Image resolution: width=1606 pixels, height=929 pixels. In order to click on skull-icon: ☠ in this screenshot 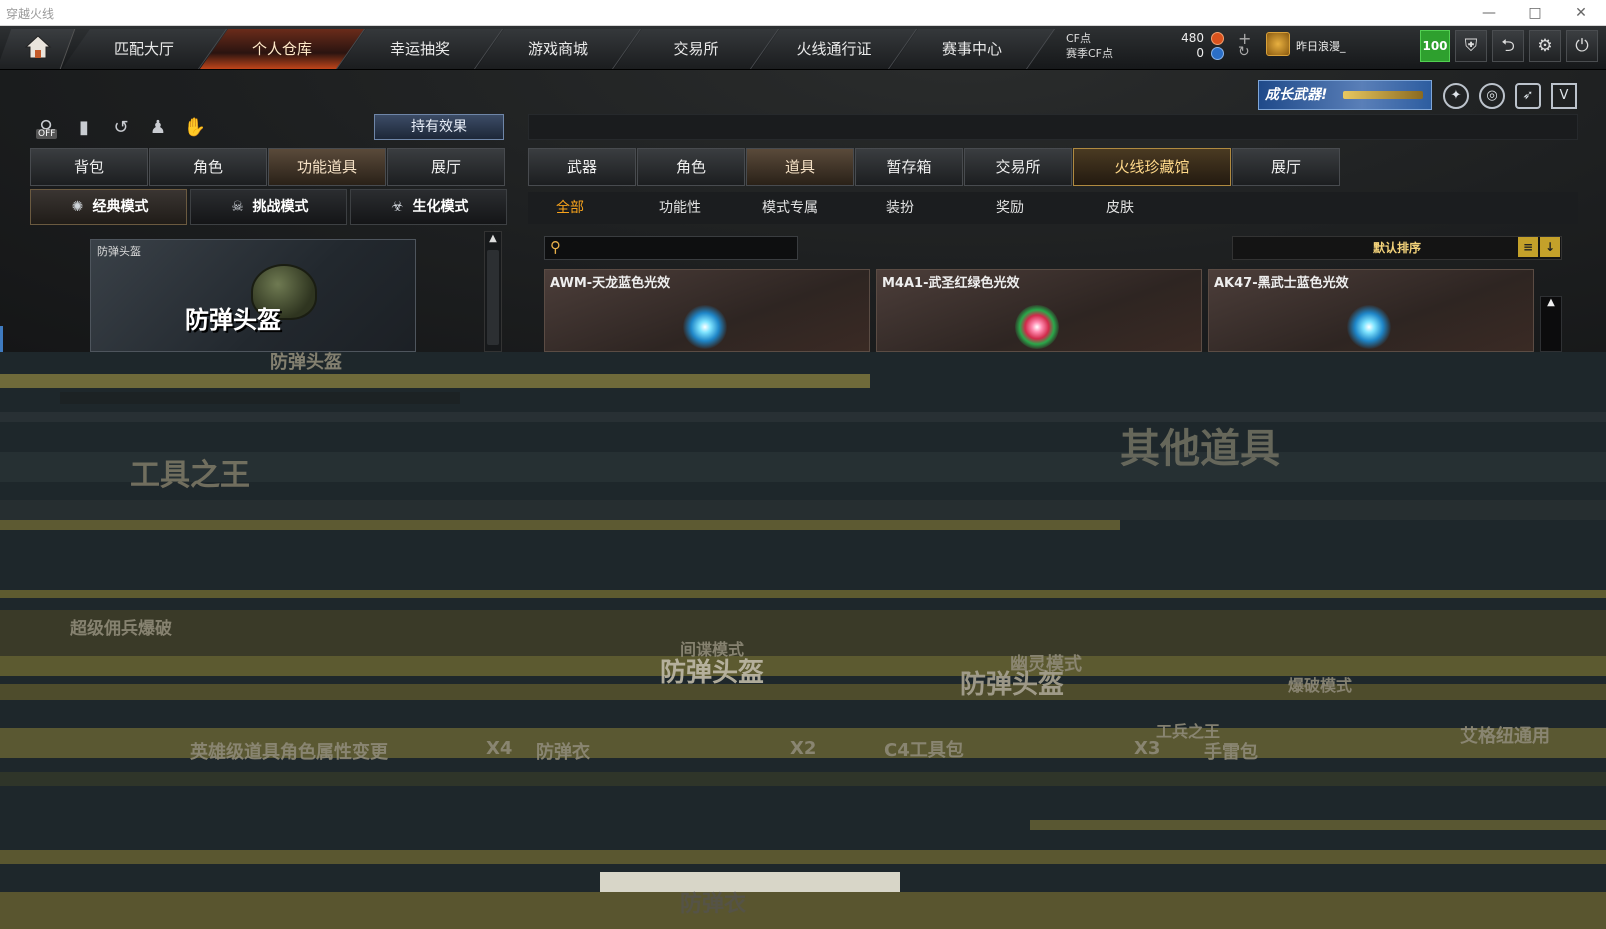, I will do `click(237, 207)`.